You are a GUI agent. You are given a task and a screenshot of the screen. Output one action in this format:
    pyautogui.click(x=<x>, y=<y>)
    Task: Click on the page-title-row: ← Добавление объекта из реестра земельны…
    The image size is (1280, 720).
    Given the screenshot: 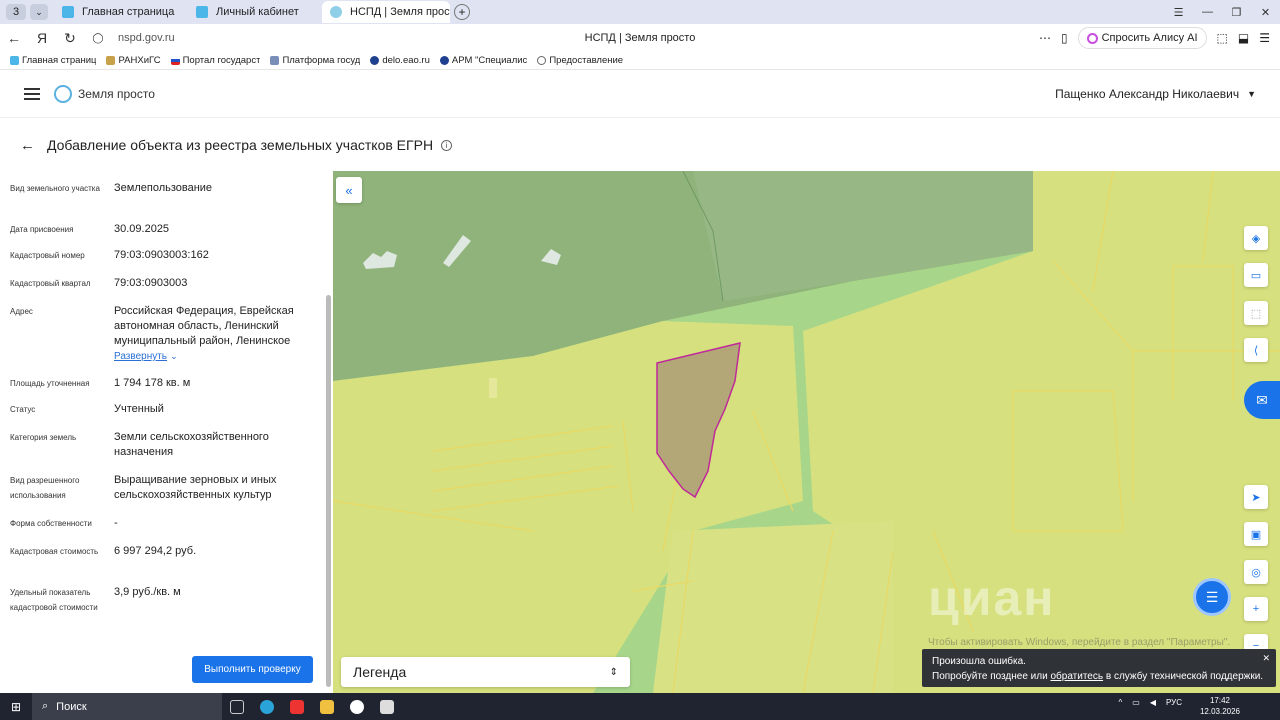 What is the action you would take?
    pyautogui.click(x=640, y=145)
    